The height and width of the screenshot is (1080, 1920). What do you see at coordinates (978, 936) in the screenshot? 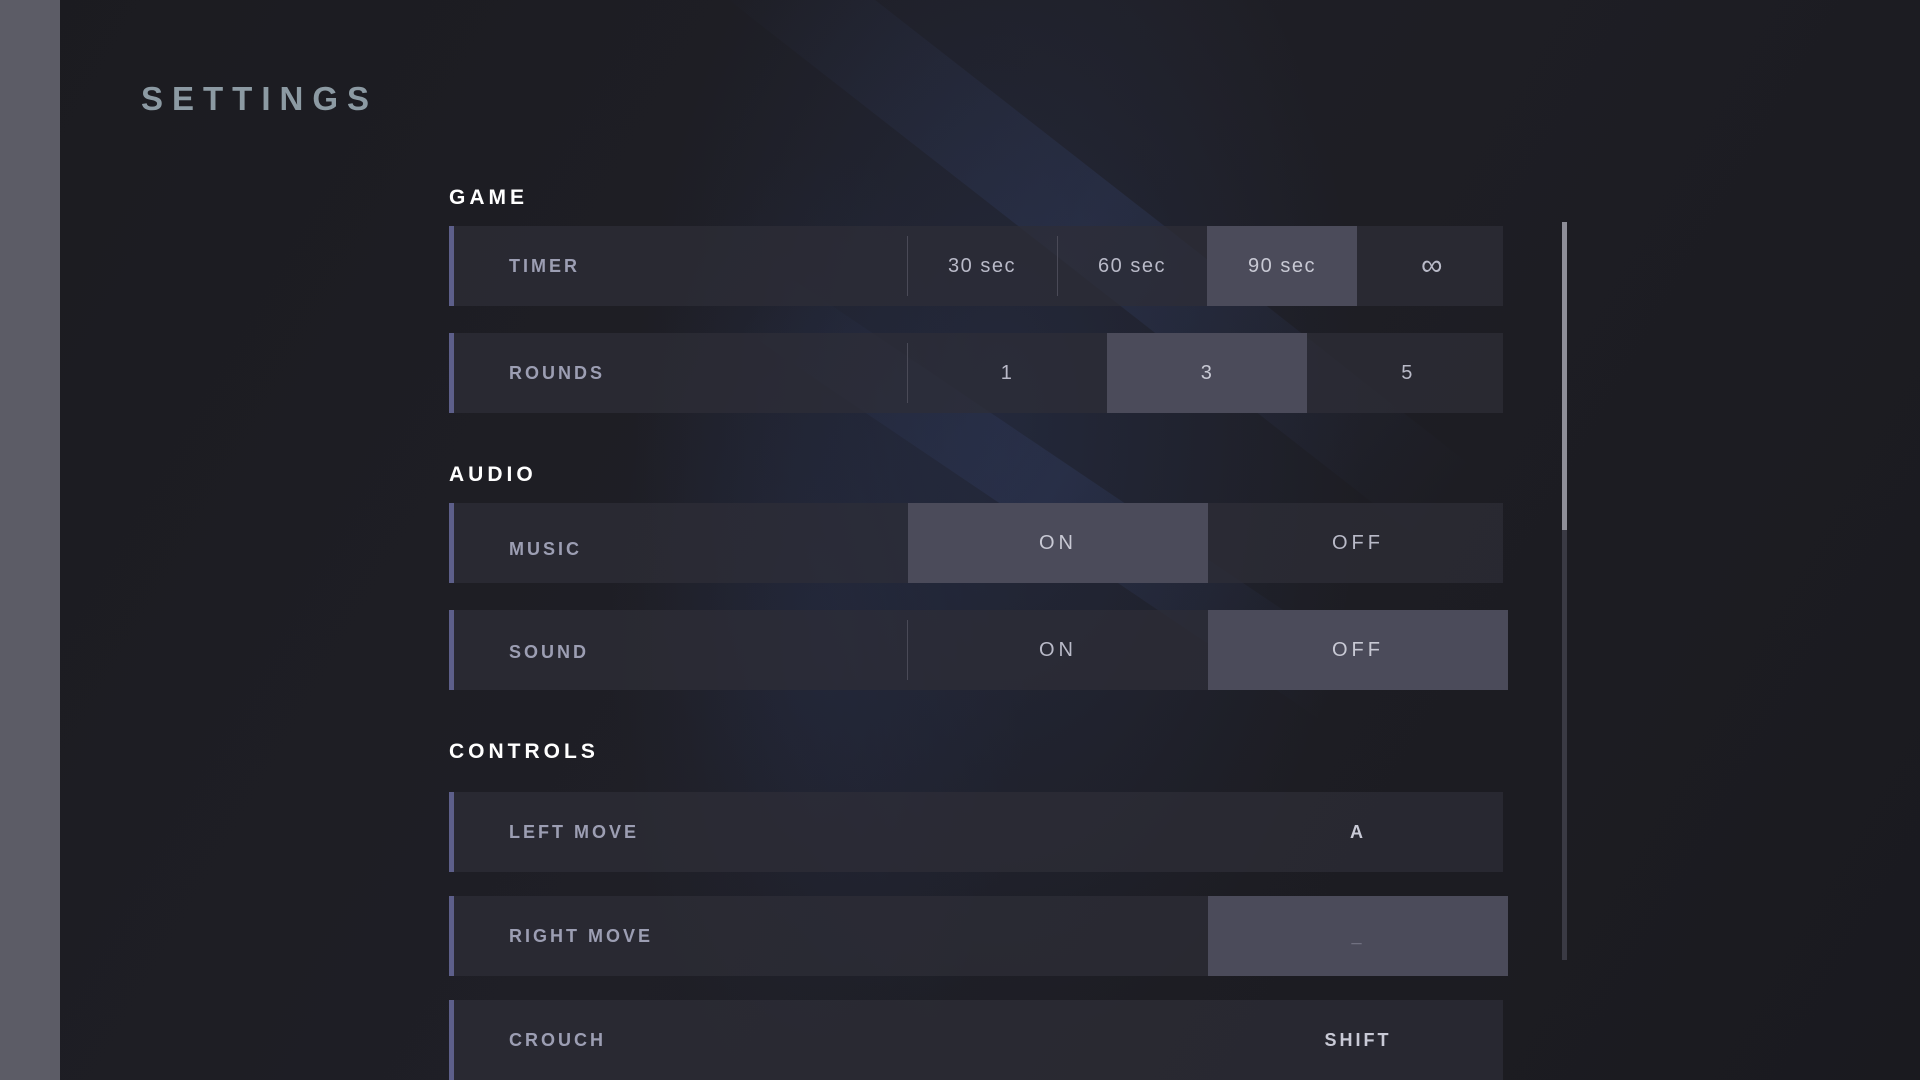
I see `setting-row-right-move: RIGHT MOVE _` at bounding box center [978, 936].